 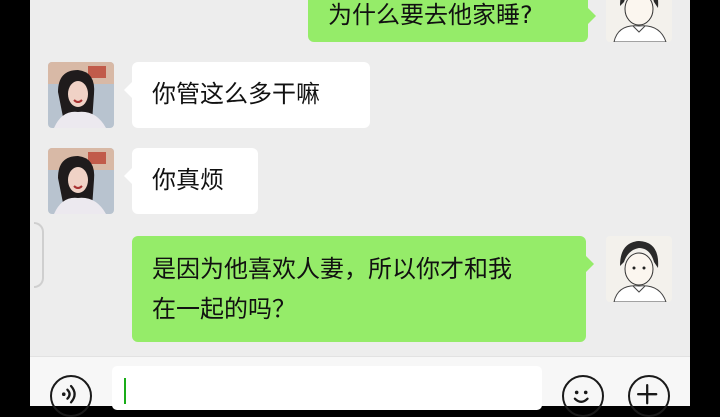 What do you see at coordinates (583, 396) in the screenshot?
I see `emoji-icon` at bounding box center [583, 396].